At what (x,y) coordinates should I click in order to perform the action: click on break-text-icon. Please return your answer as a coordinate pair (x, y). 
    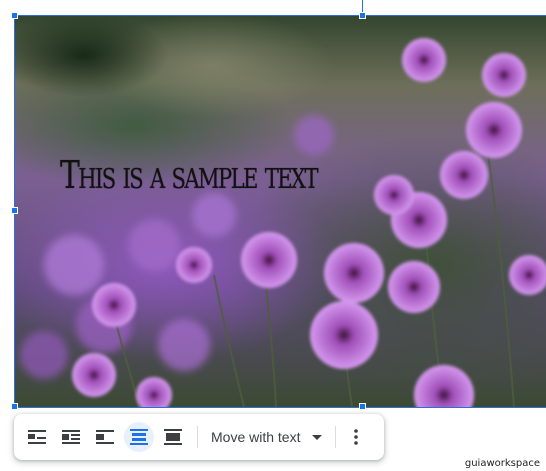
    Looking at the image, I should click on (105, 437).